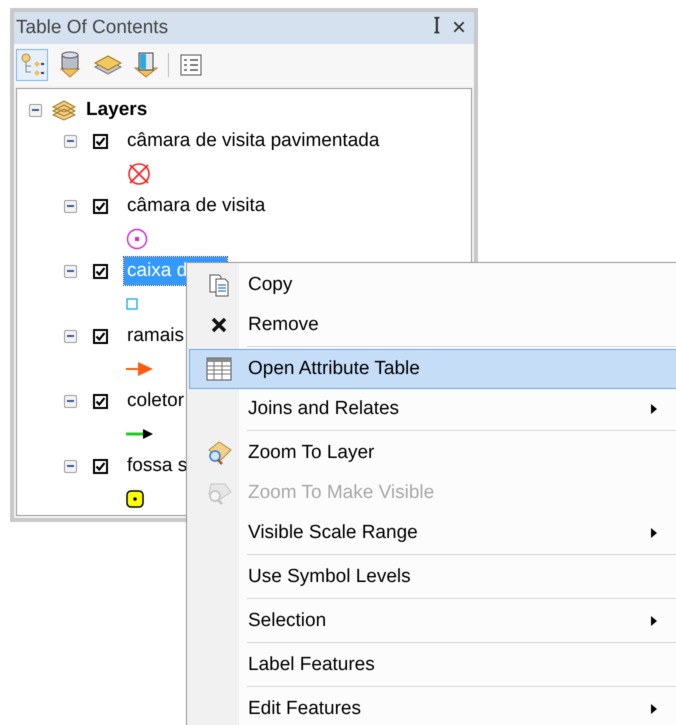 The image size is (676, 725). Describe the element at coordinates (432, 369) in the screenshot. I see `menu-item: Open Attribute Table` at that location.